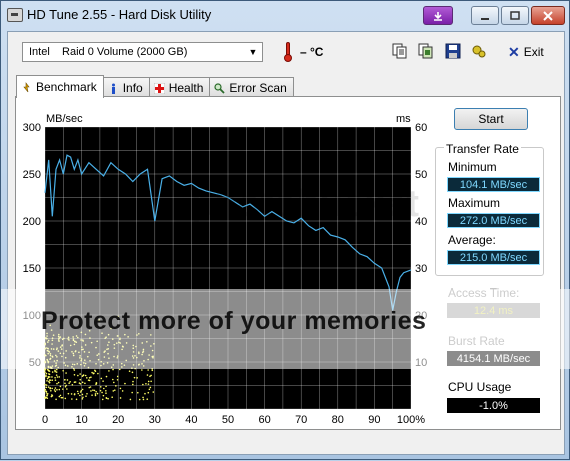  Describe the element at coordinates (411, 420) in the screenshot. I see `x-tick-label: 100%` at that location.